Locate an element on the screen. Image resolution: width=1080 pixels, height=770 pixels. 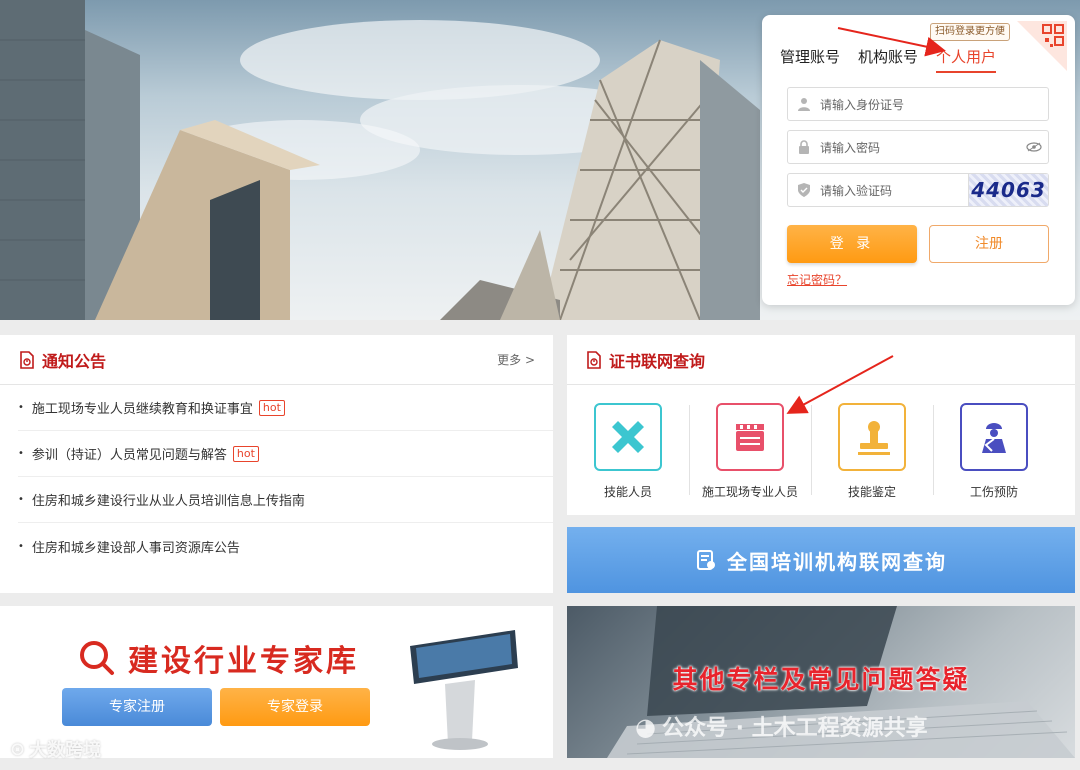
qr-login-tip: 扫码登录更方便 is located at coordinates (970, 32).